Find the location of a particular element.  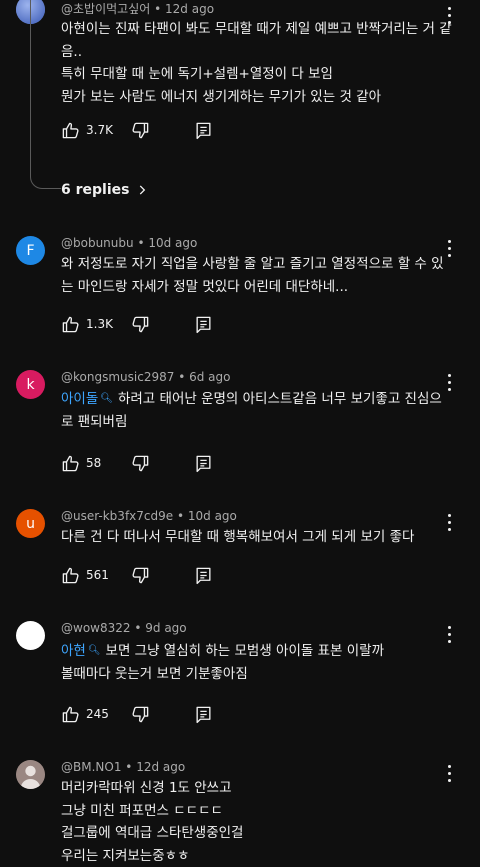

comment-text: 다른 건 다 떠나서 무대할 때 행복해보여서 그게 되게 보기 좋다 is located at coordinates (257, 537).